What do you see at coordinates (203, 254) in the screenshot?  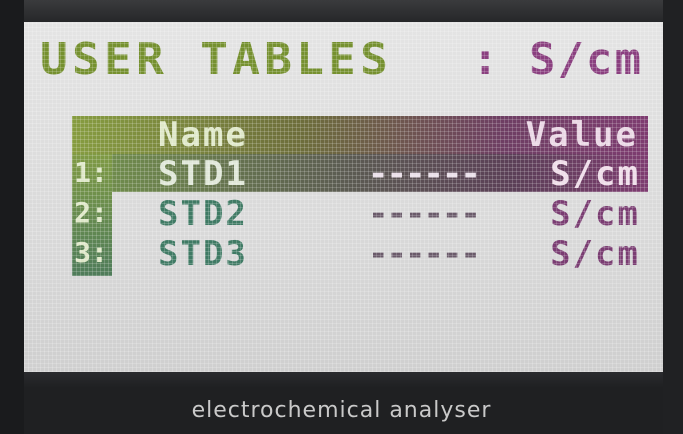 I see `row-name: STD3` at bounding box center [203, 254].